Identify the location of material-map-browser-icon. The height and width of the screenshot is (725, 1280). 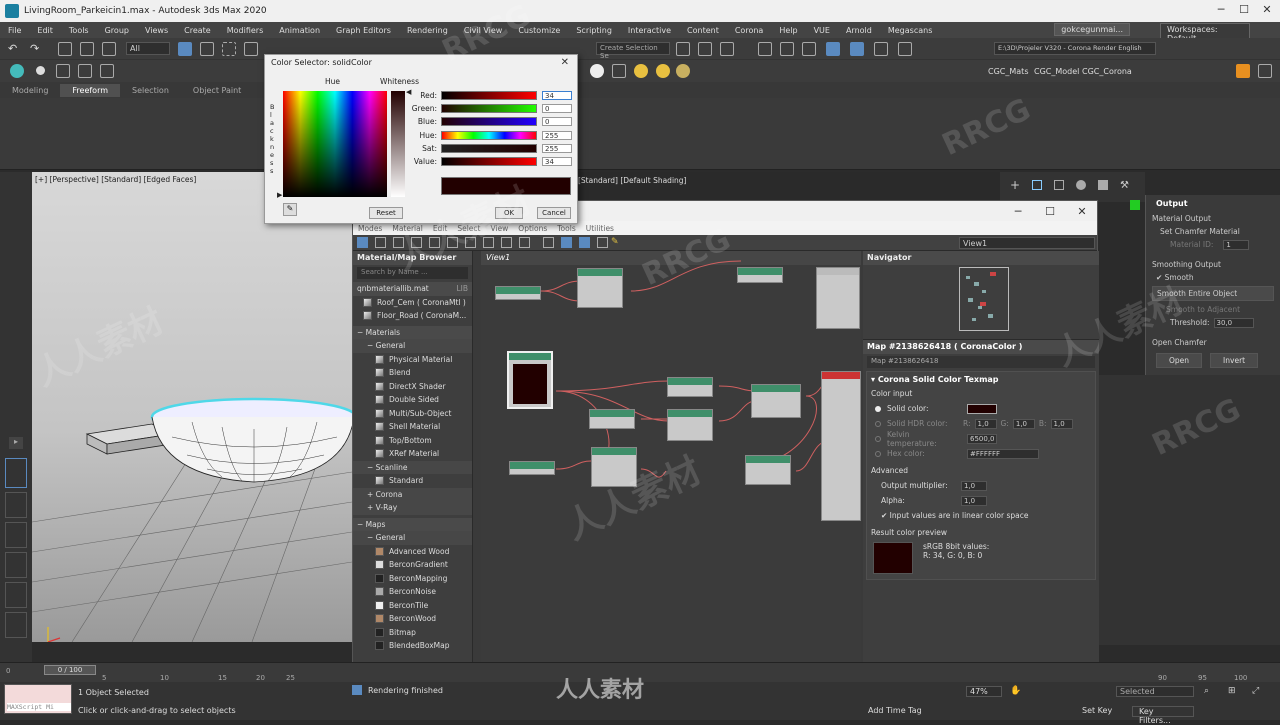
(584, 242).